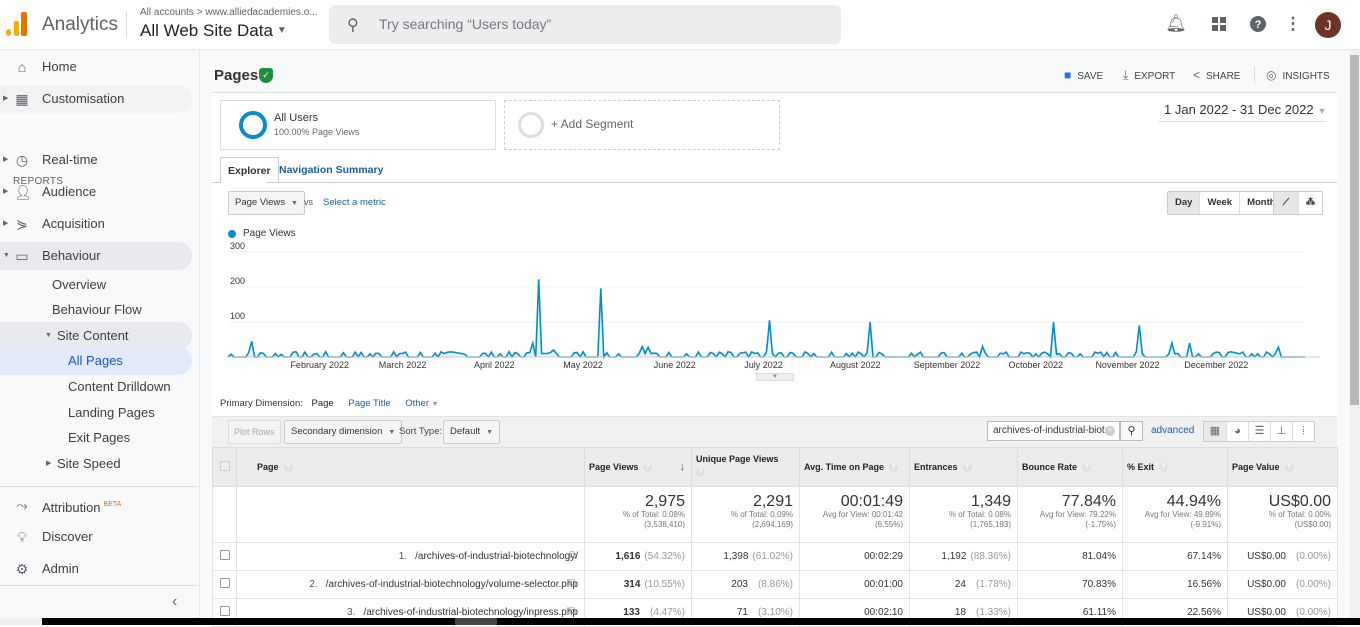 This screenshot has height=627, width=1360. Describe the element at coordinates (213, 31) in the screenshot. I see `view-selector: All Web Site Data▼` at that location.